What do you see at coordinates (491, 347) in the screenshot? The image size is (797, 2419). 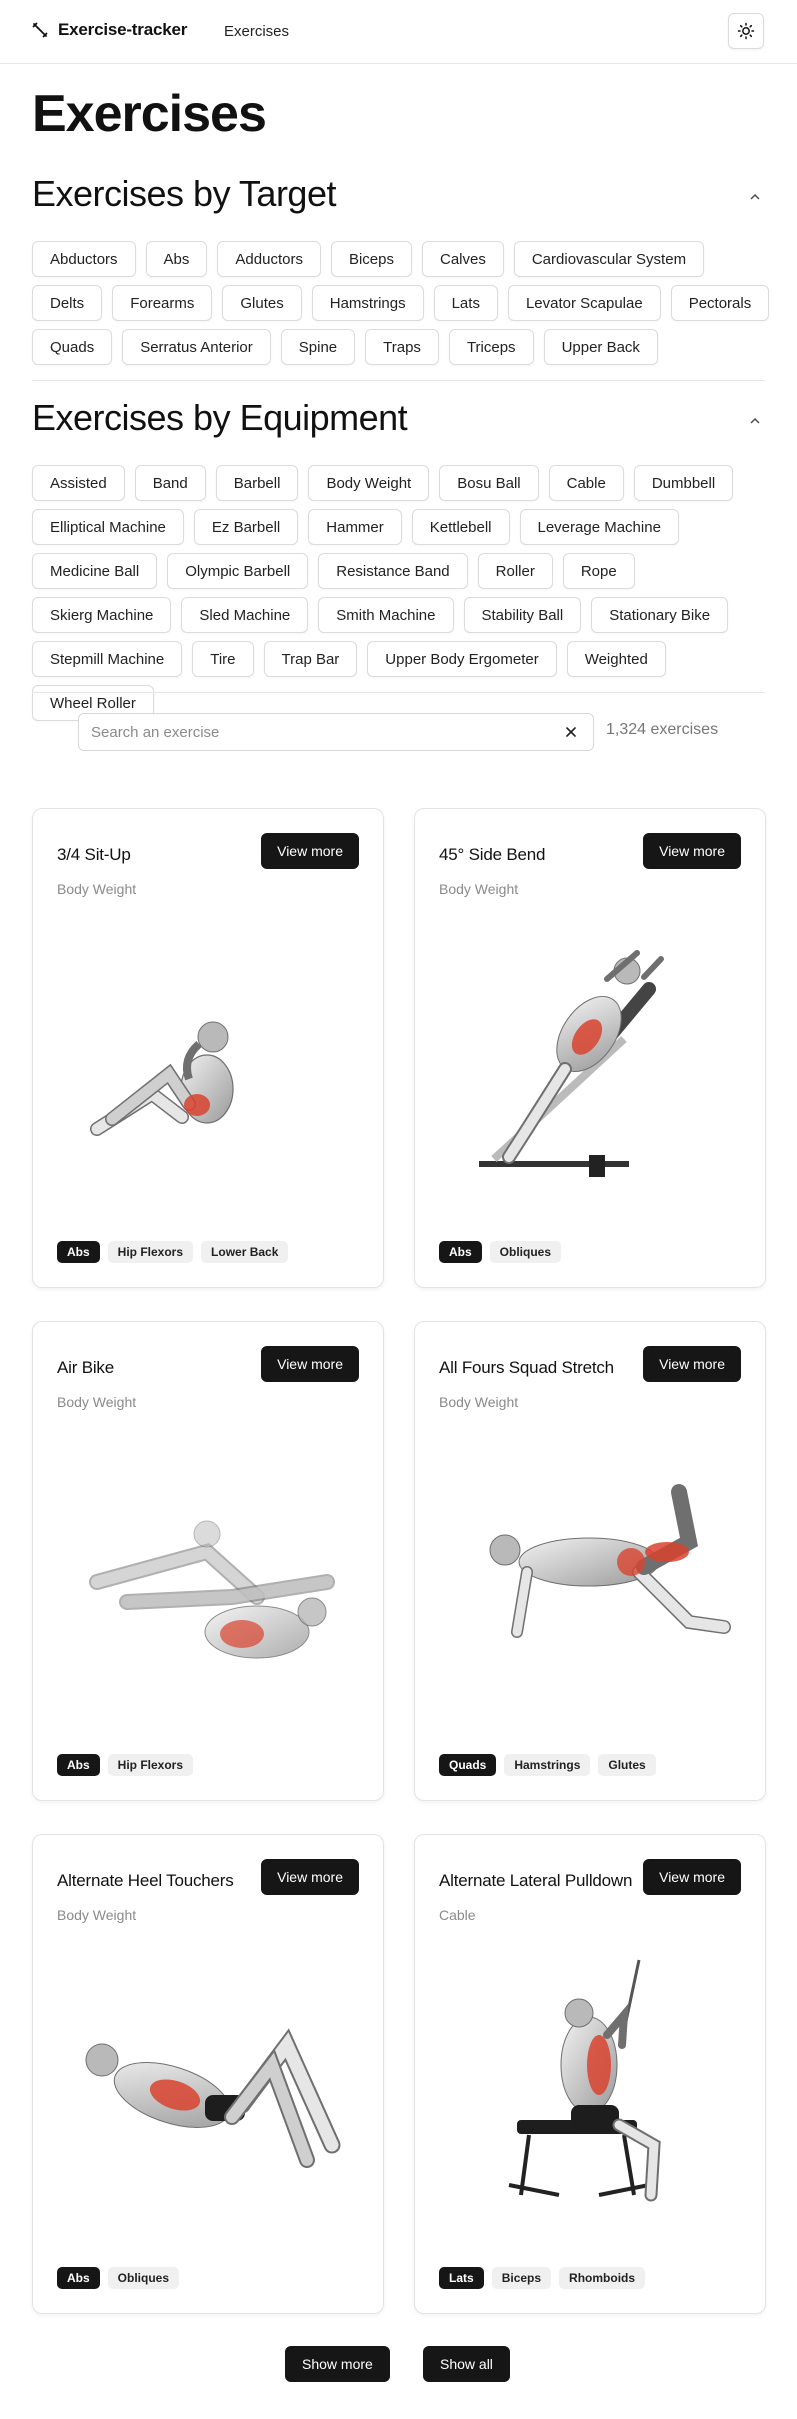 I see `target-chip-triceps: Triceps` at bounding box center [491, 347].